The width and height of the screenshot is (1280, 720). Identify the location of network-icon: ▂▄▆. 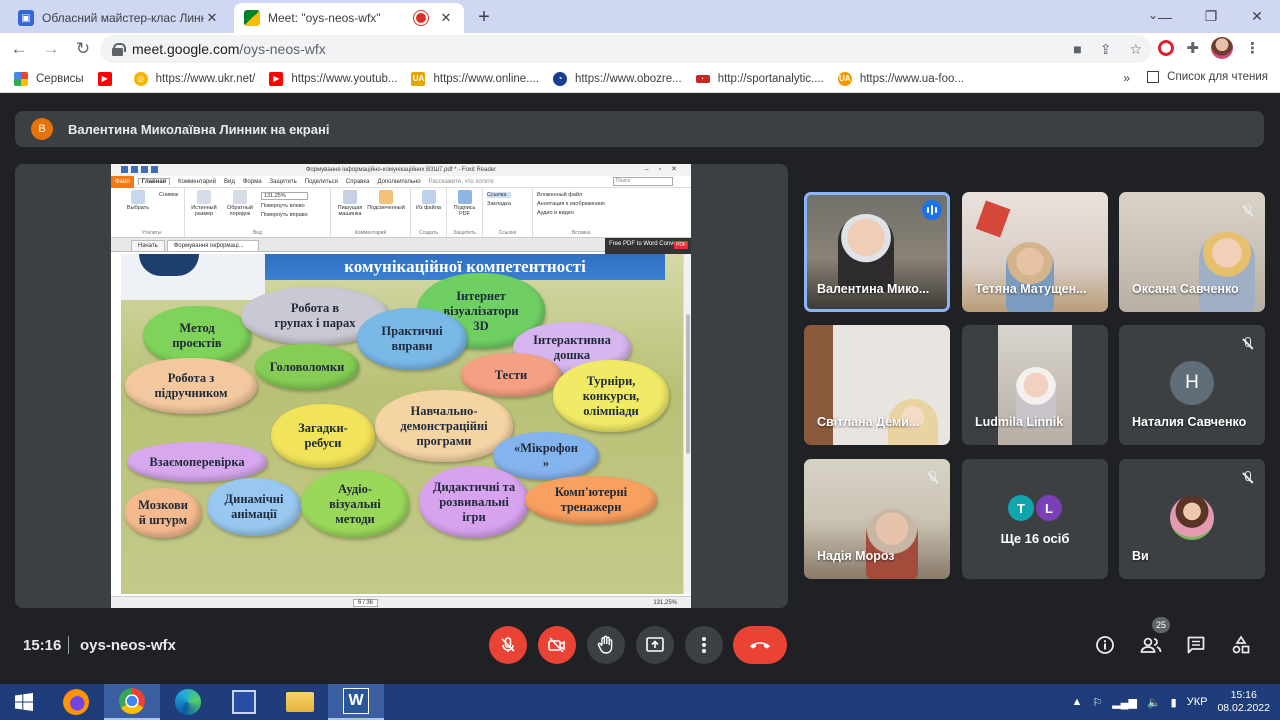
(1124, 702).